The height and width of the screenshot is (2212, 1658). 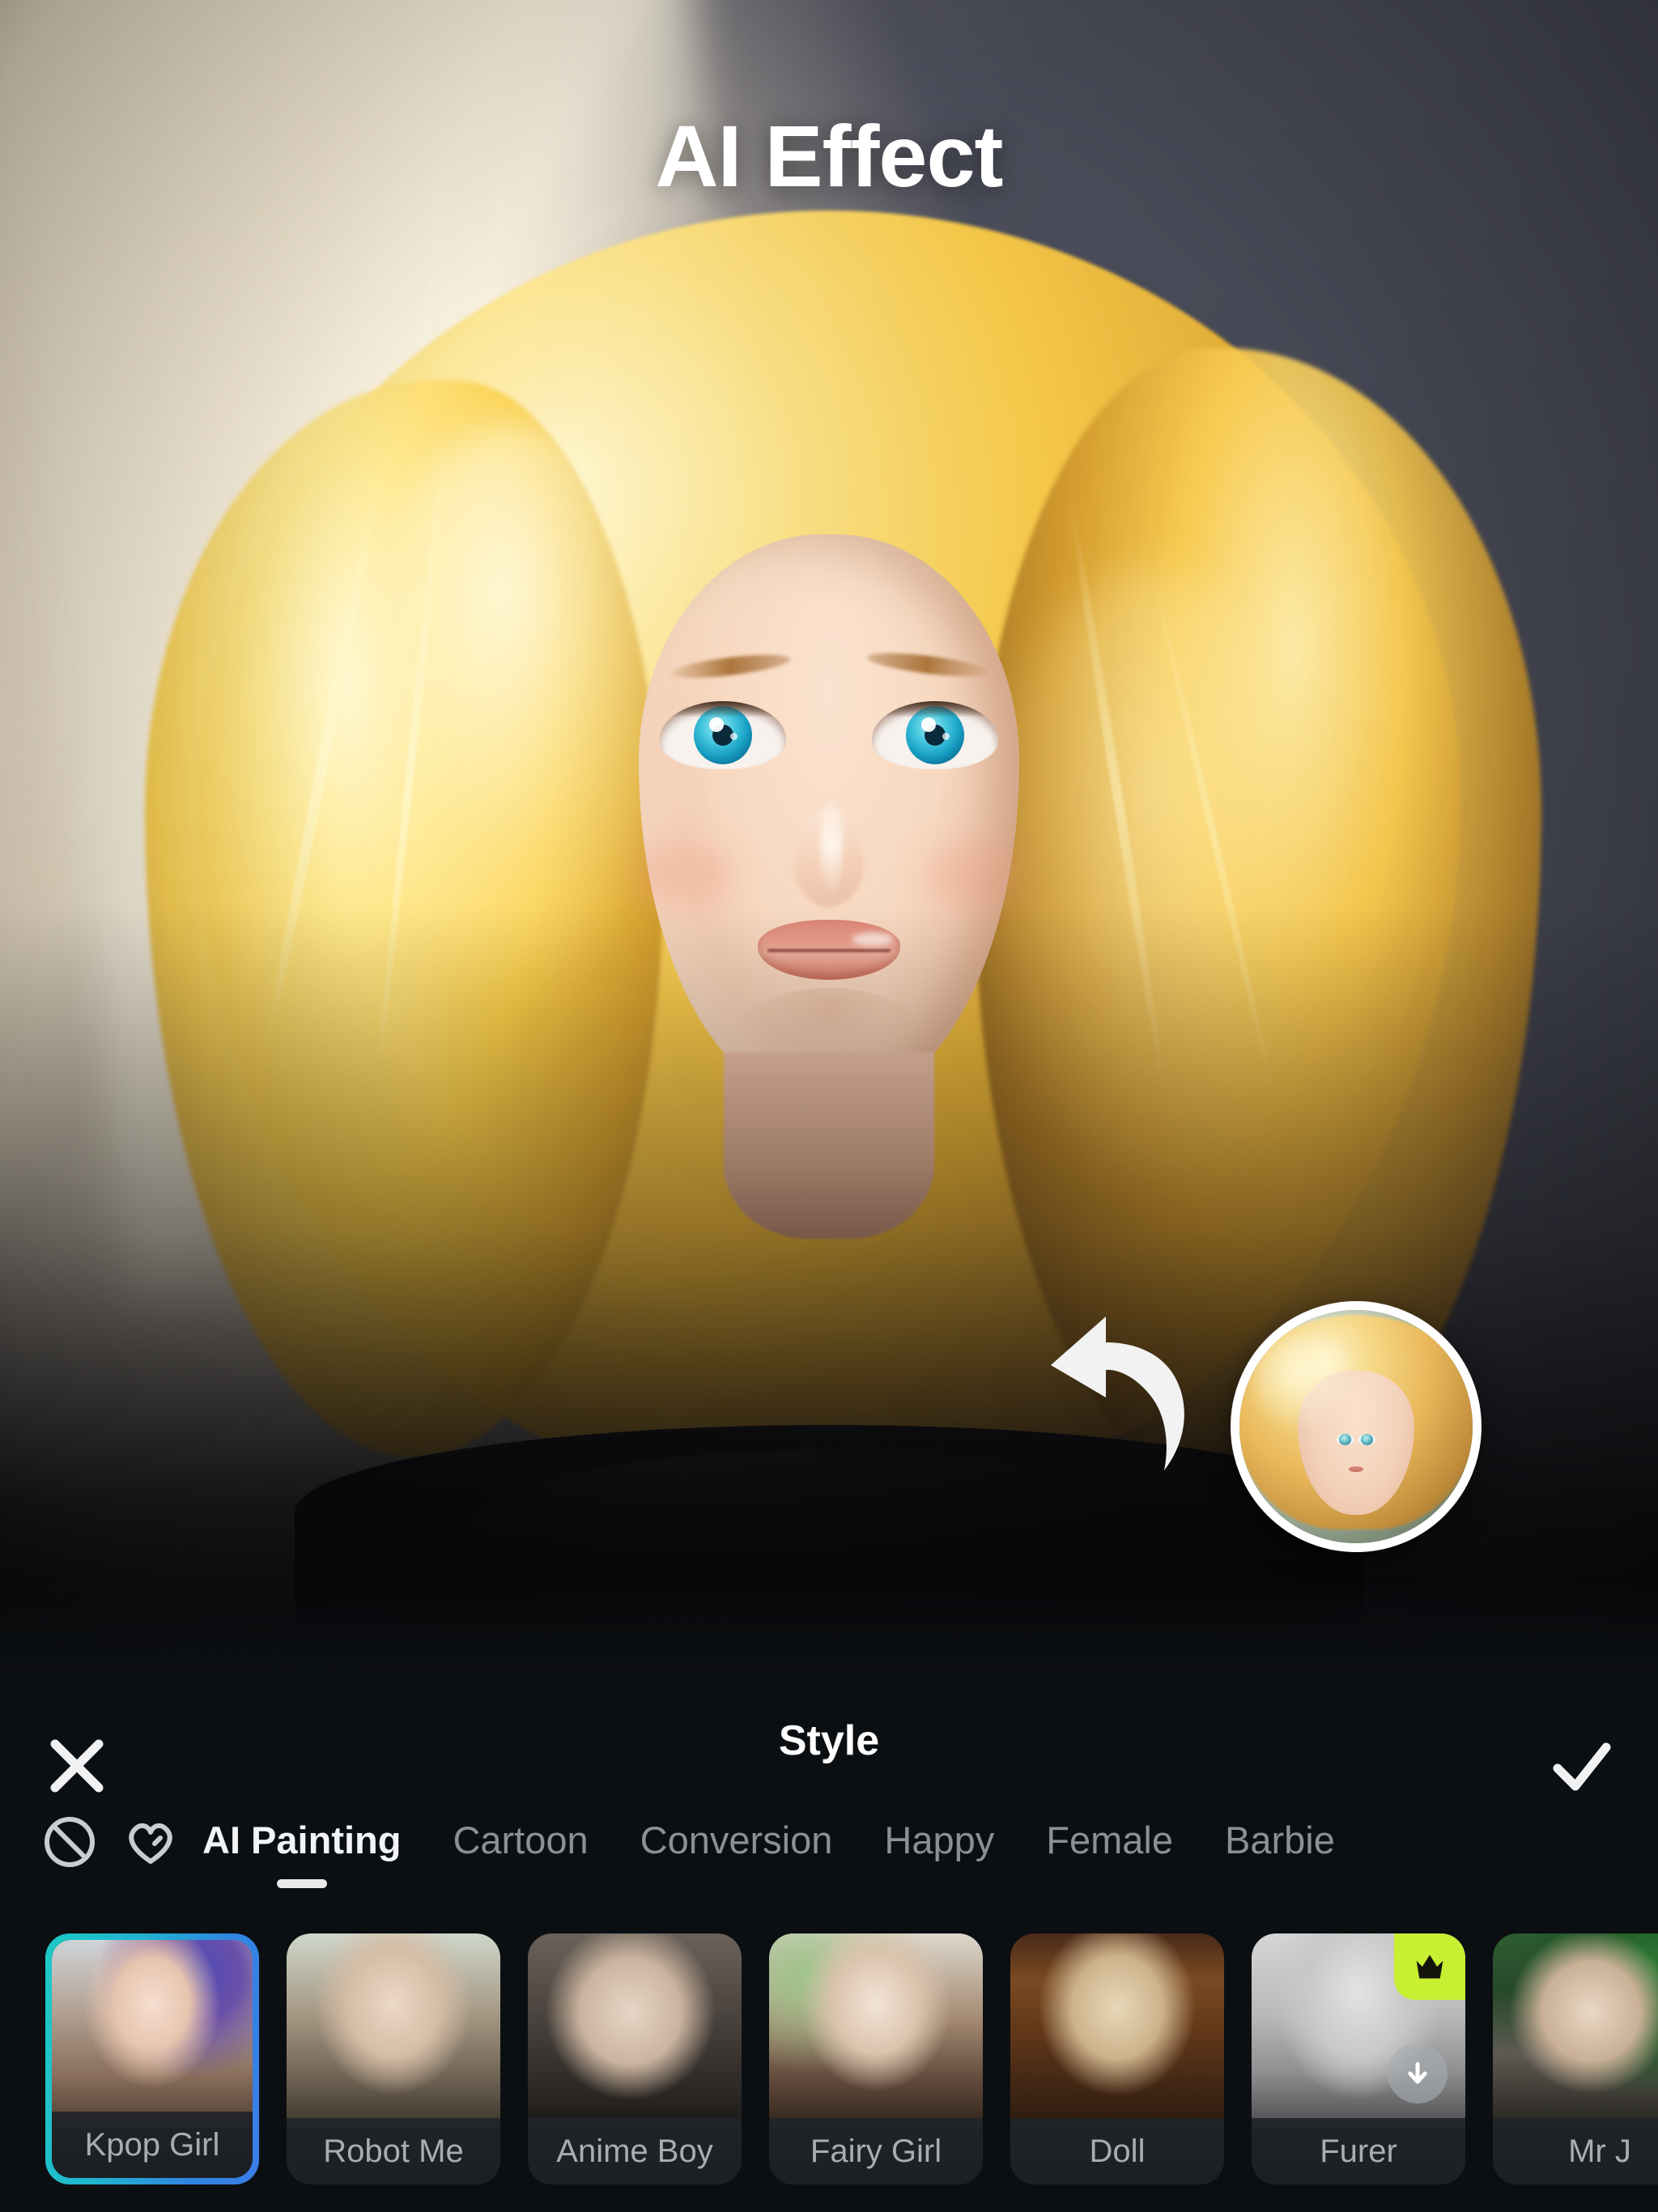 I want to click on style-item-fairy-girl: Fairy Girl, so click(x=876, y=2059).